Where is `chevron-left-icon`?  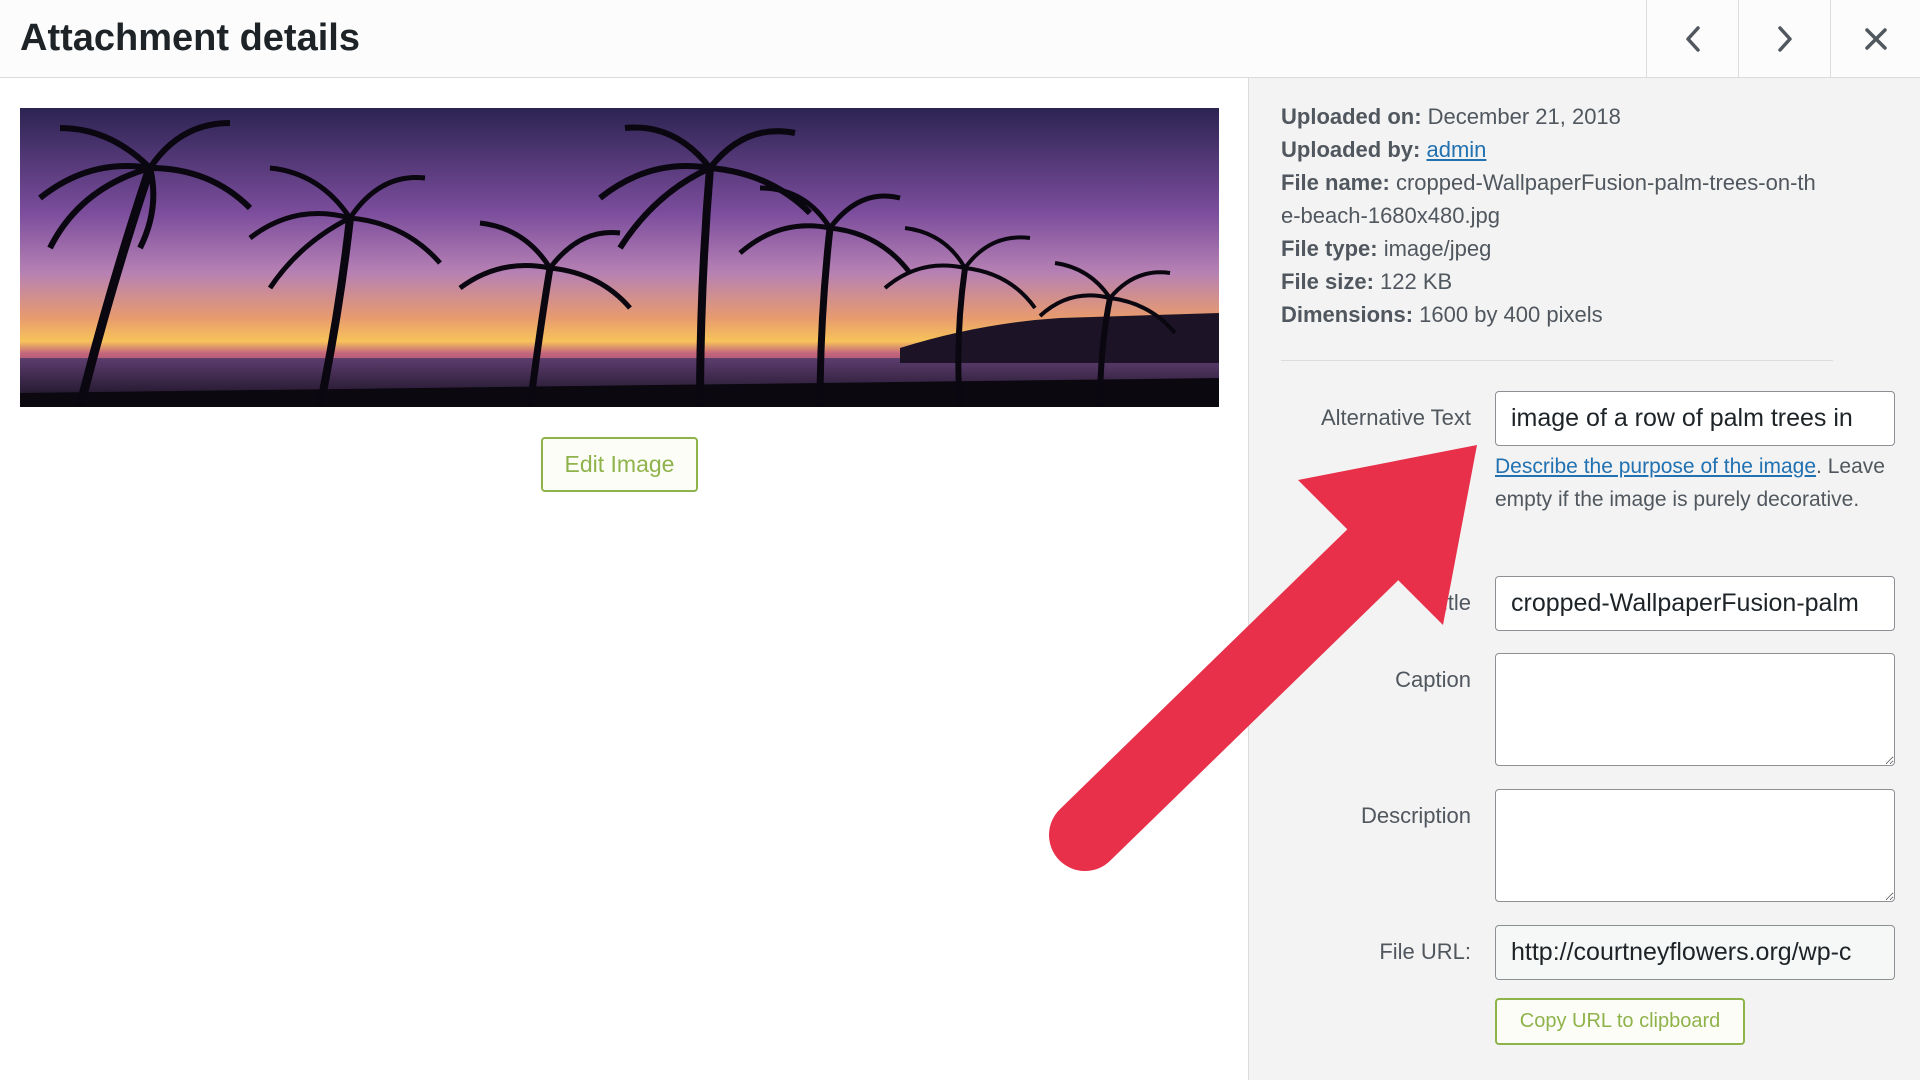
chevron-left-icon is located at coordinates (1692, 38).